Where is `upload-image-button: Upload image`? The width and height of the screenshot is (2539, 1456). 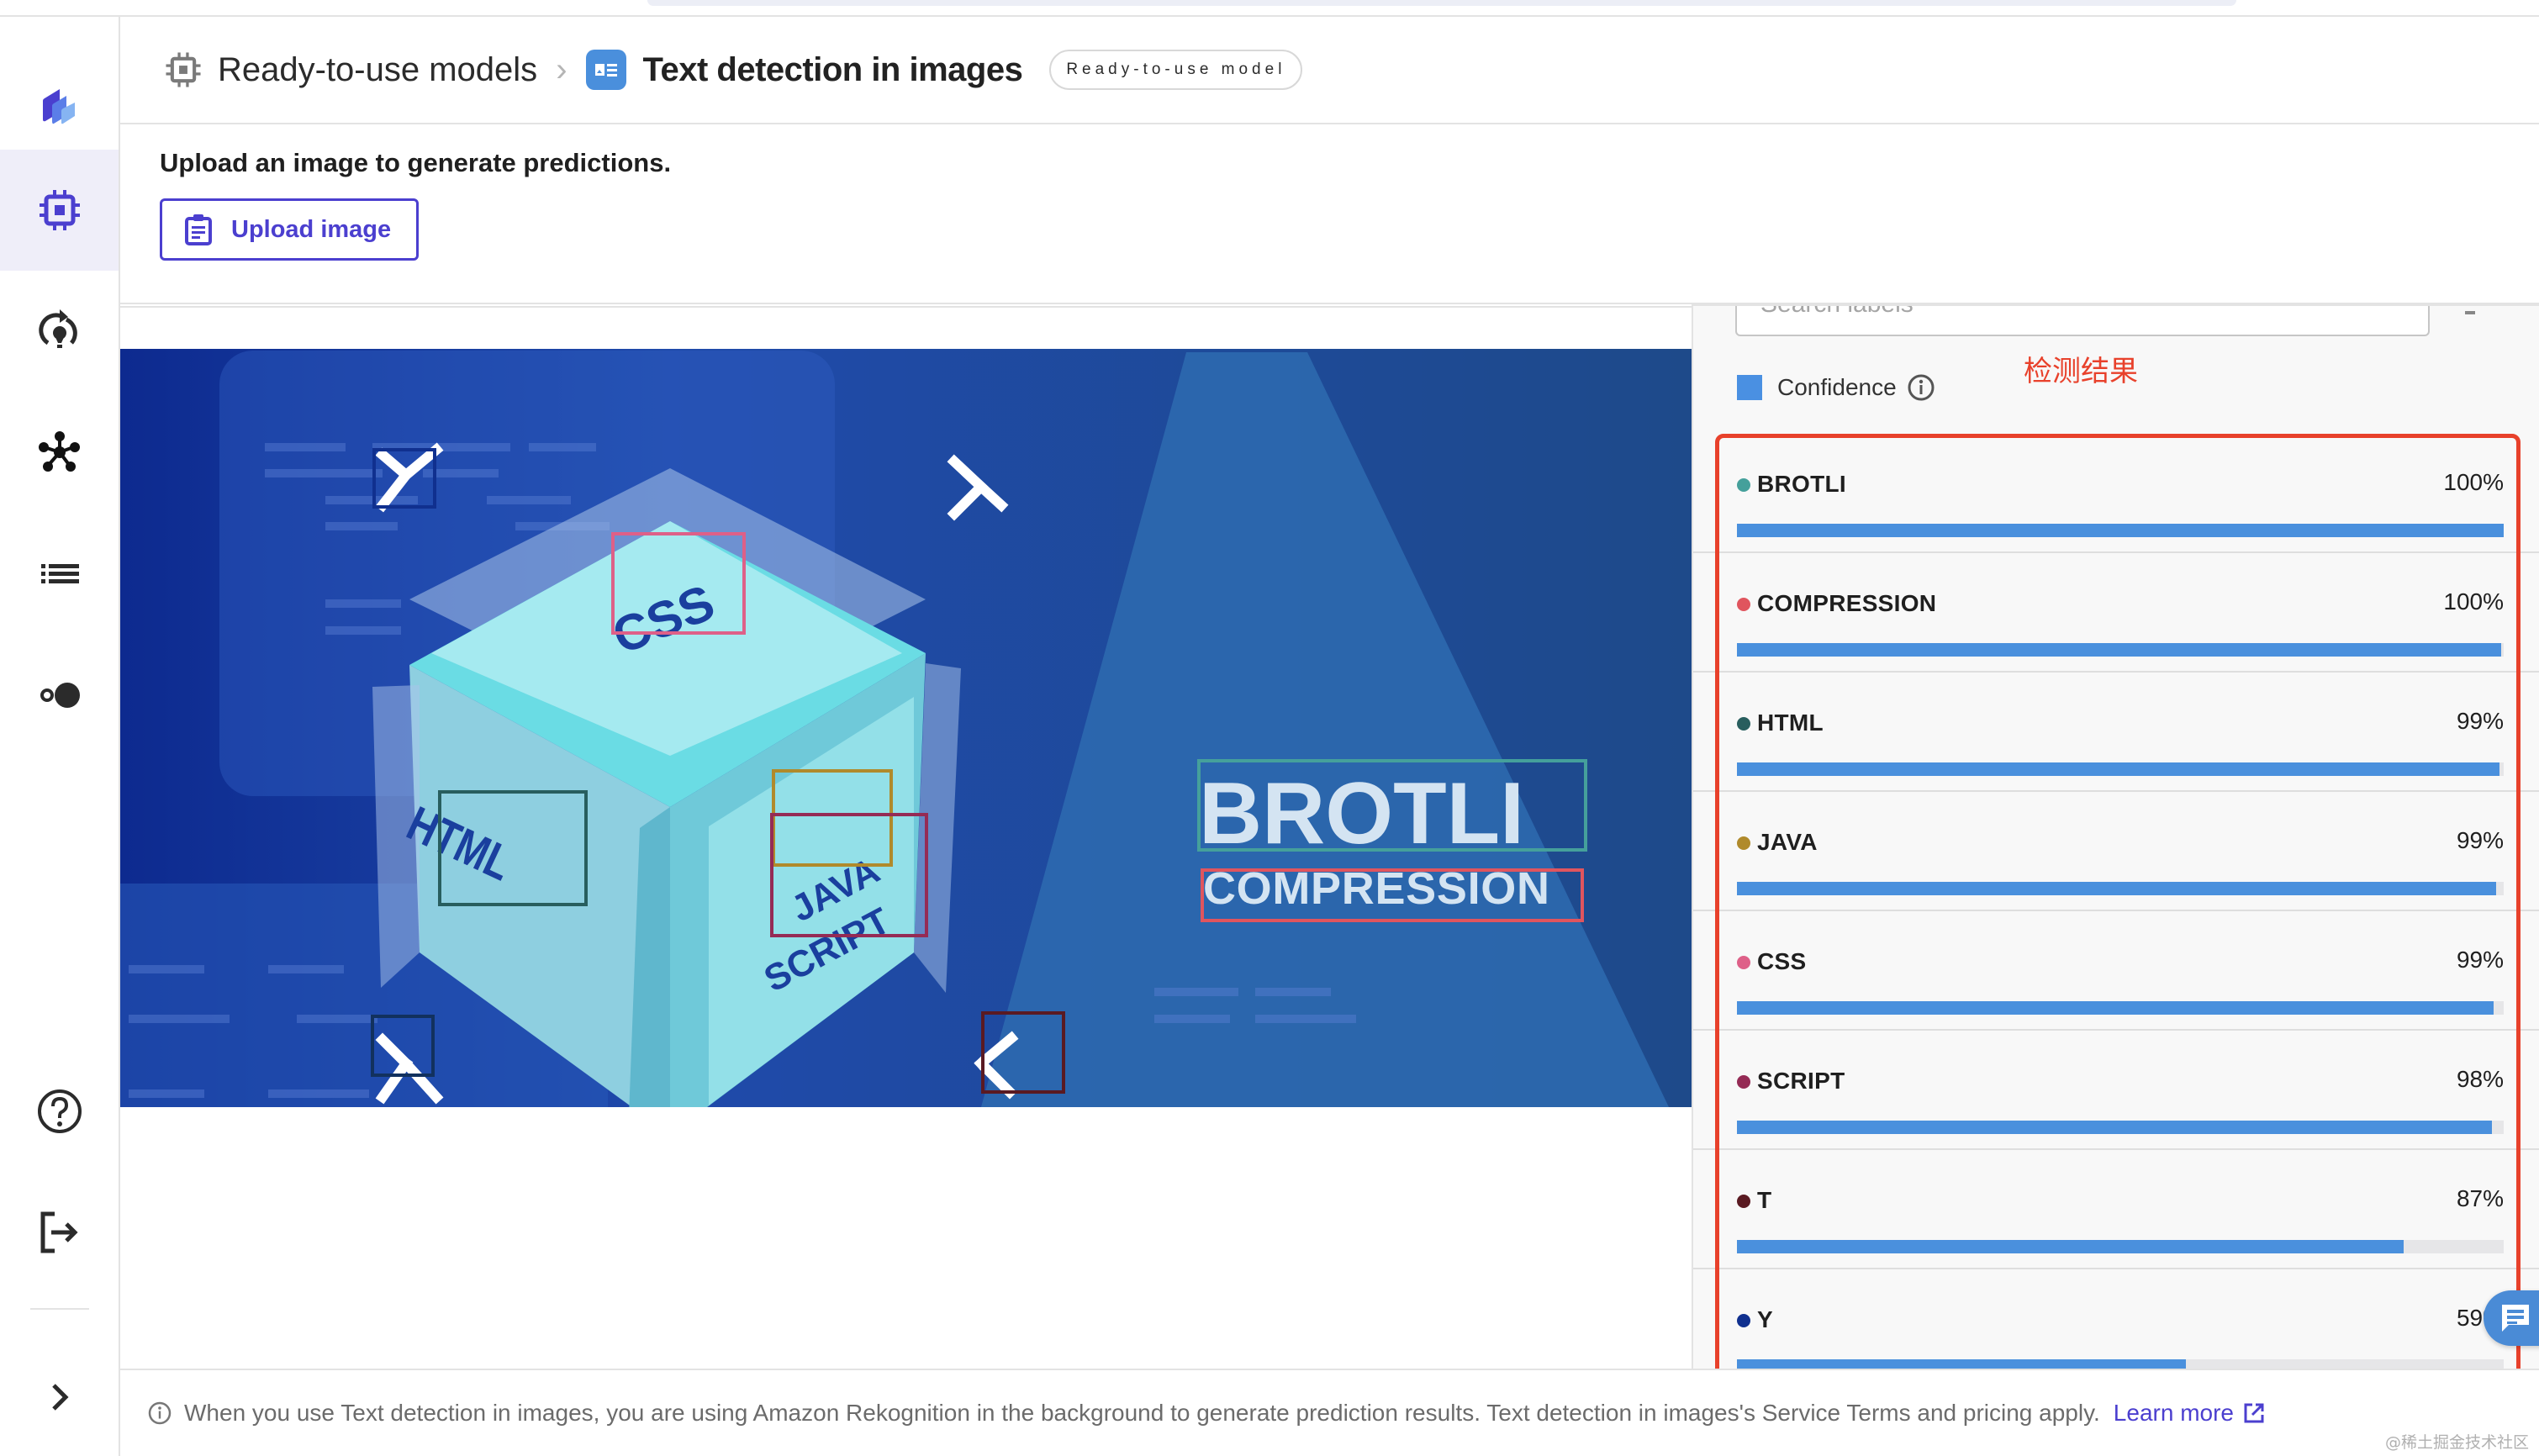
upload-image-button: Upload image is located at coordinates (289, 229).